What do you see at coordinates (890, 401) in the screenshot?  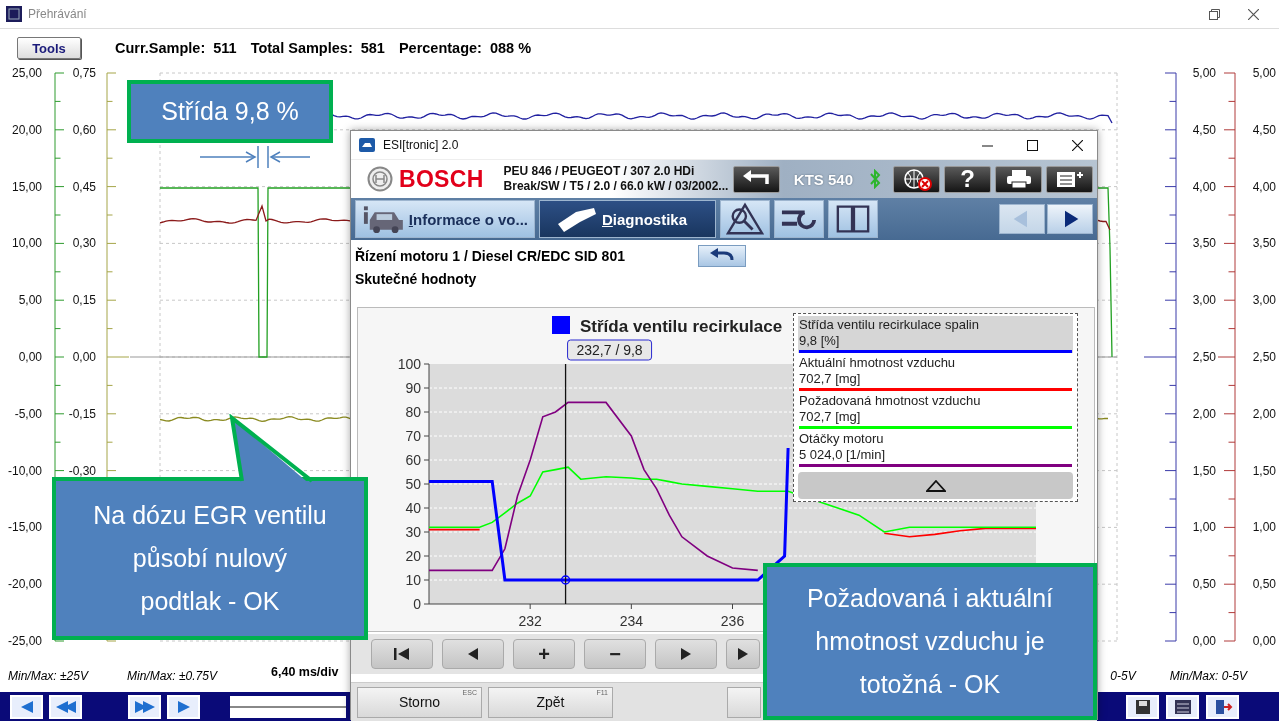 I see `series-name: Požadovaná hmotnost vzduchu` at bounding box center [890, 401].